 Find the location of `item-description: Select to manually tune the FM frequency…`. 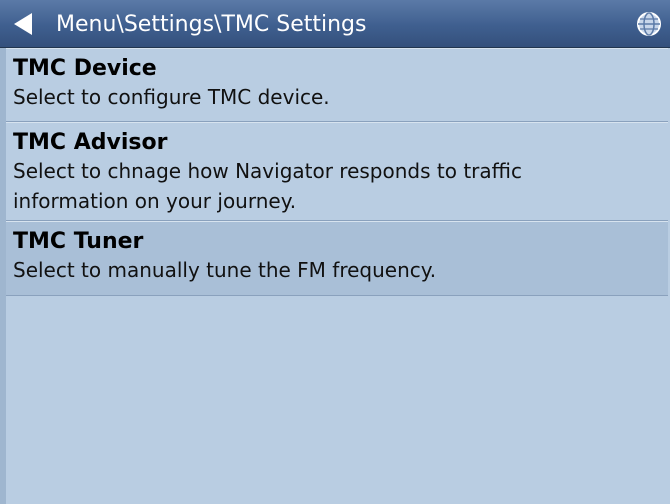

item-description: Select to manually tune the FM frequency… is located at coordinates (225, 270).